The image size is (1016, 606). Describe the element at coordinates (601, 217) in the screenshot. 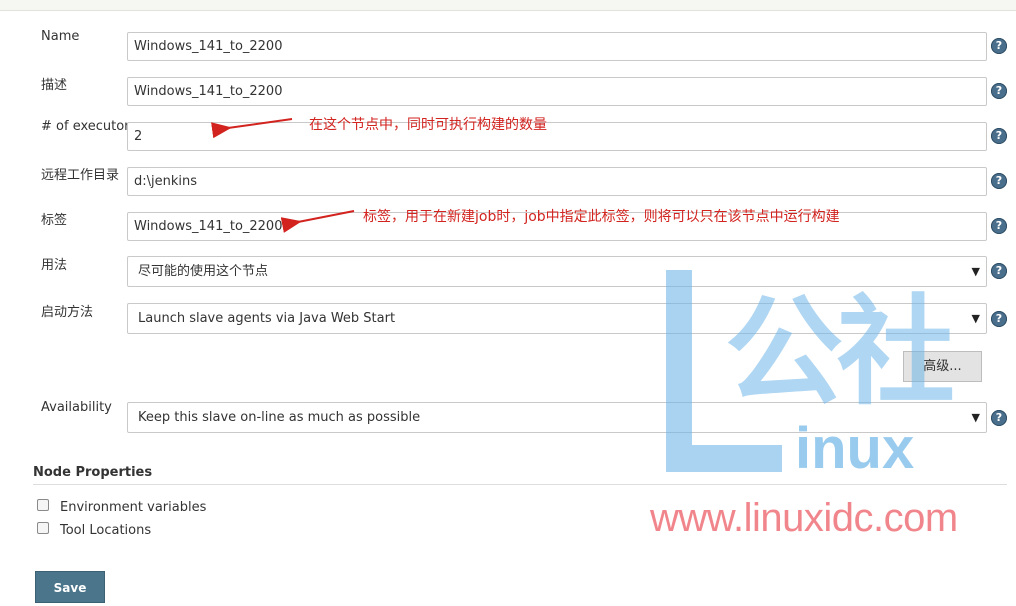

I see `labels-annotation: 标签，用于在新建job时，job中指定此标签，则将可以只在该节点中运行构建` at that location.